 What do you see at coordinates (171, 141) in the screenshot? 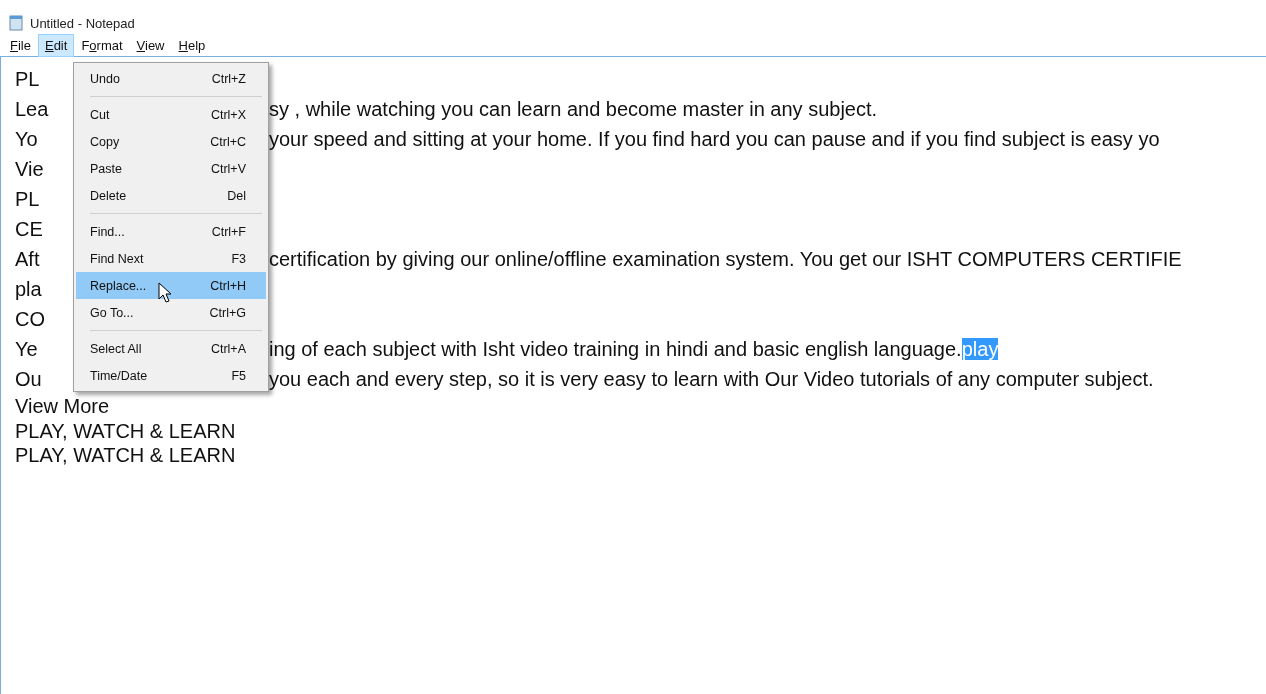
I see `menu-item: Copy Ctrl+C` at bounding box center [171, 141].